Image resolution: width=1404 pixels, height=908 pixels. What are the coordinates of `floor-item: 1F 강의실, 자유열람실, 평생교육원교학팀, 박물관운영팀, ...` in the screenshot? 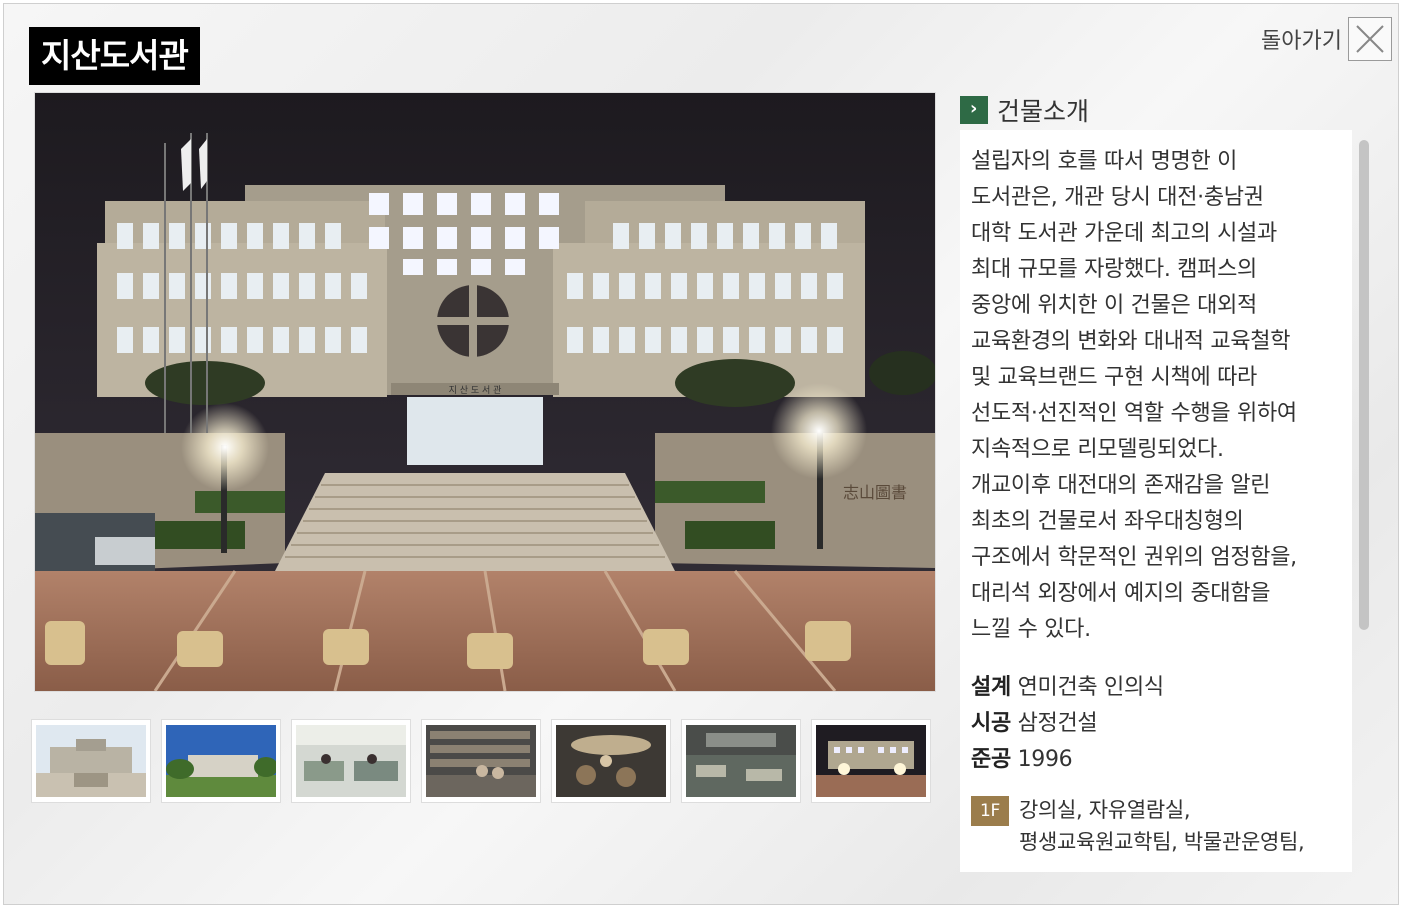 It's located at (1155, 833).